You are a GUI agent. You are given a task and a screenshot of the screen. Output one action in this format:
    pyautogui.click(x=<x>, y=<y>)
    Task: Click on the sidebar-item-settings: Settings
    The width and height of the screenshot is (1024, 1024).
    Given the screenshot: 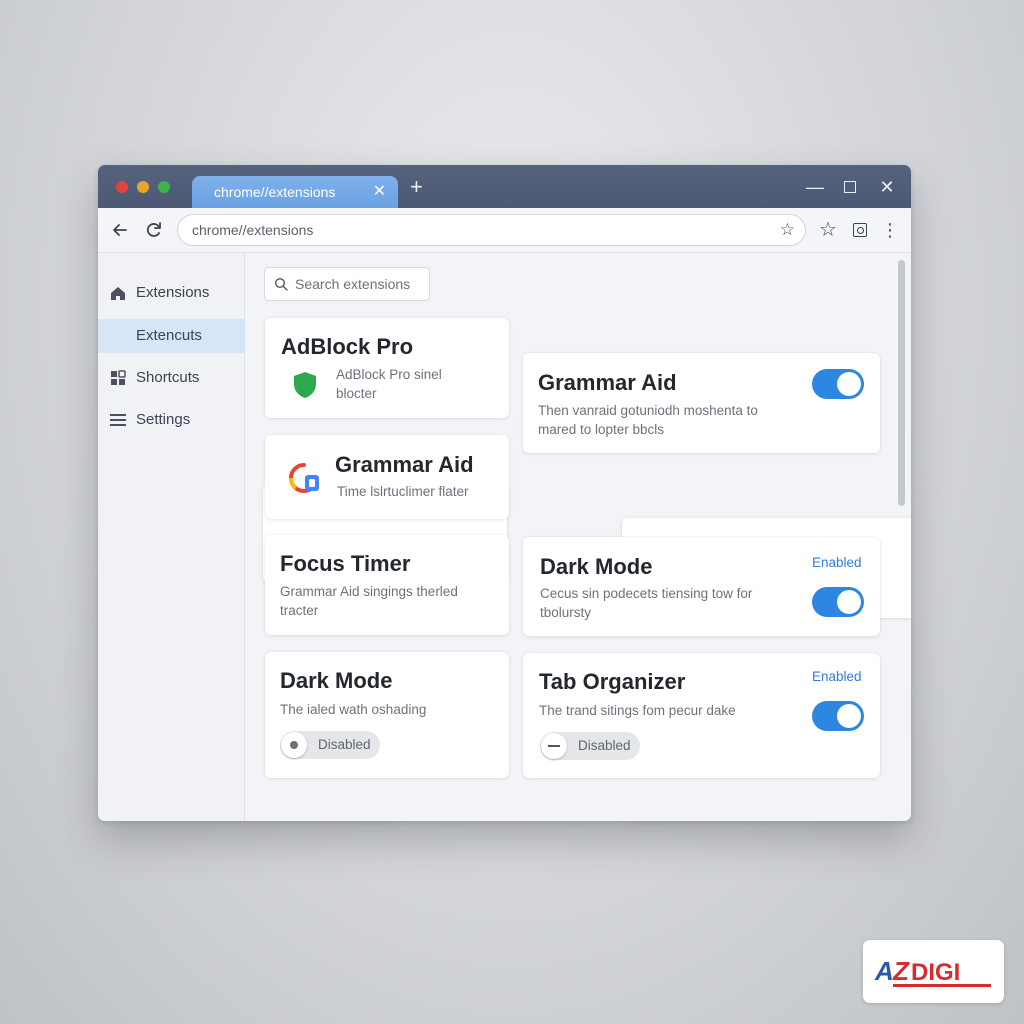 What is the action you would take?
    pyautogui.click(x=171, y=420)
    